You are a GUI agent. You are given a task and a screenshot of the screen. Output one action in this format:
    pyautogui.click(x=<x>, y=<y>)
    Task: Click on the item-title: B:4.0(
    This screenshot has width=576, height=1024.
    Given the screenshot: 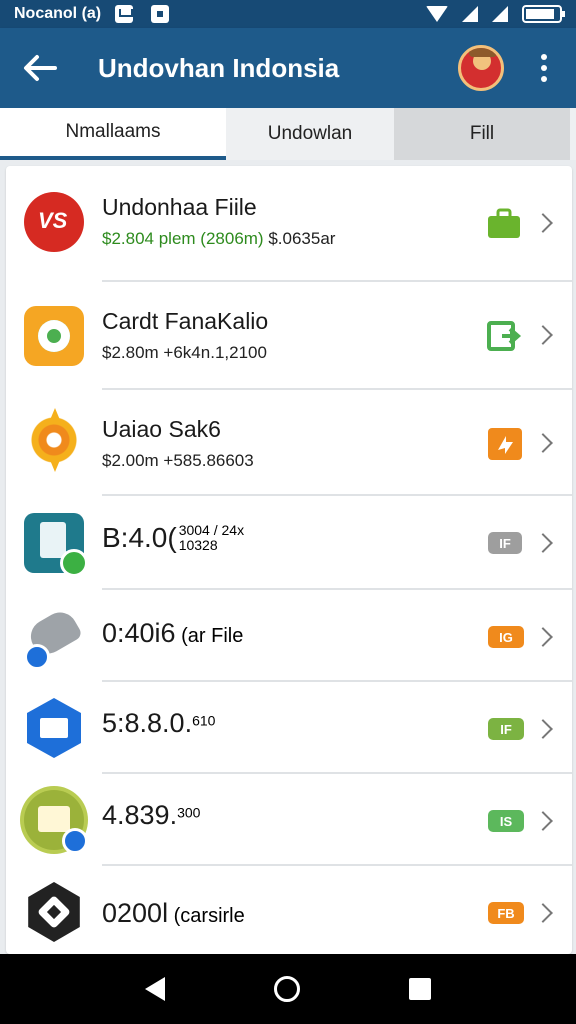 What is the action you would take?
    pyautogui.click(x=139, y=537)
    